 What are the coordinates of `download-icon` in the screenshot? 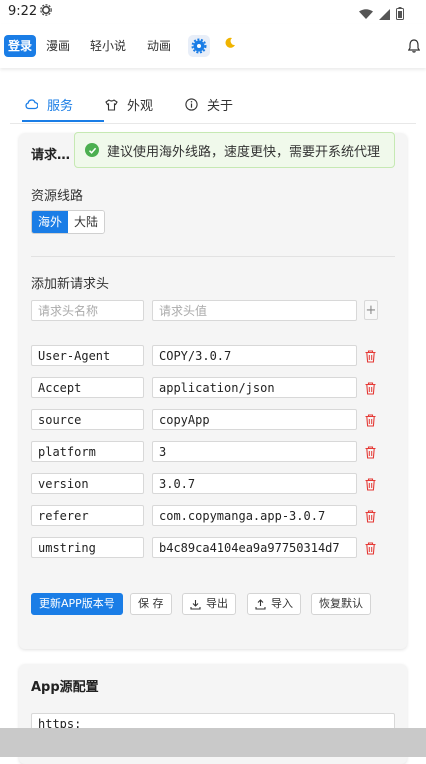 It's located at (195, 604).